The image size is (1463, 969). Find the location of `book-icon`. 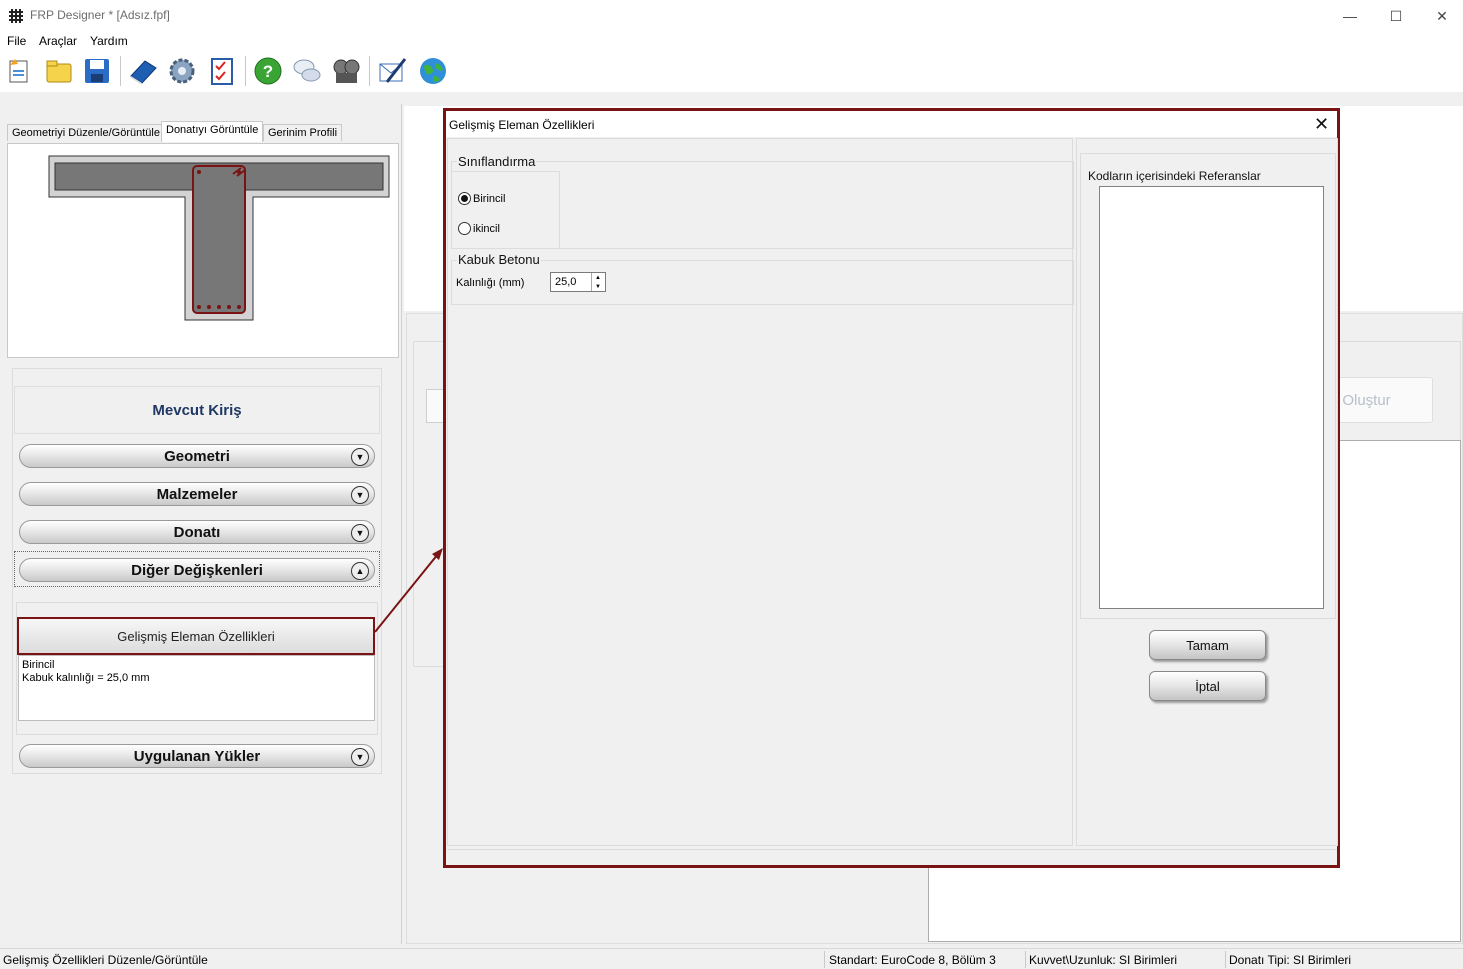

book-icon is located at coordinates (143, 71).